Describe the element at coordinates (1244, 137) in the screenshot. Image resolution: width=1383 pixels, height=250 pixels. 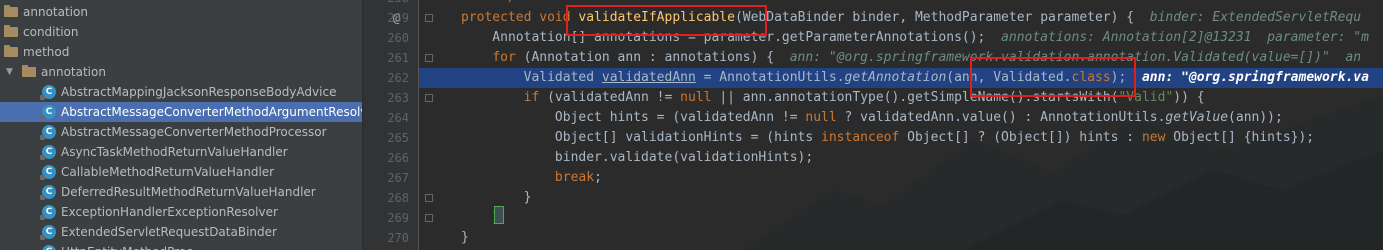
I see `code-token: Object[] {hints});` at that location.